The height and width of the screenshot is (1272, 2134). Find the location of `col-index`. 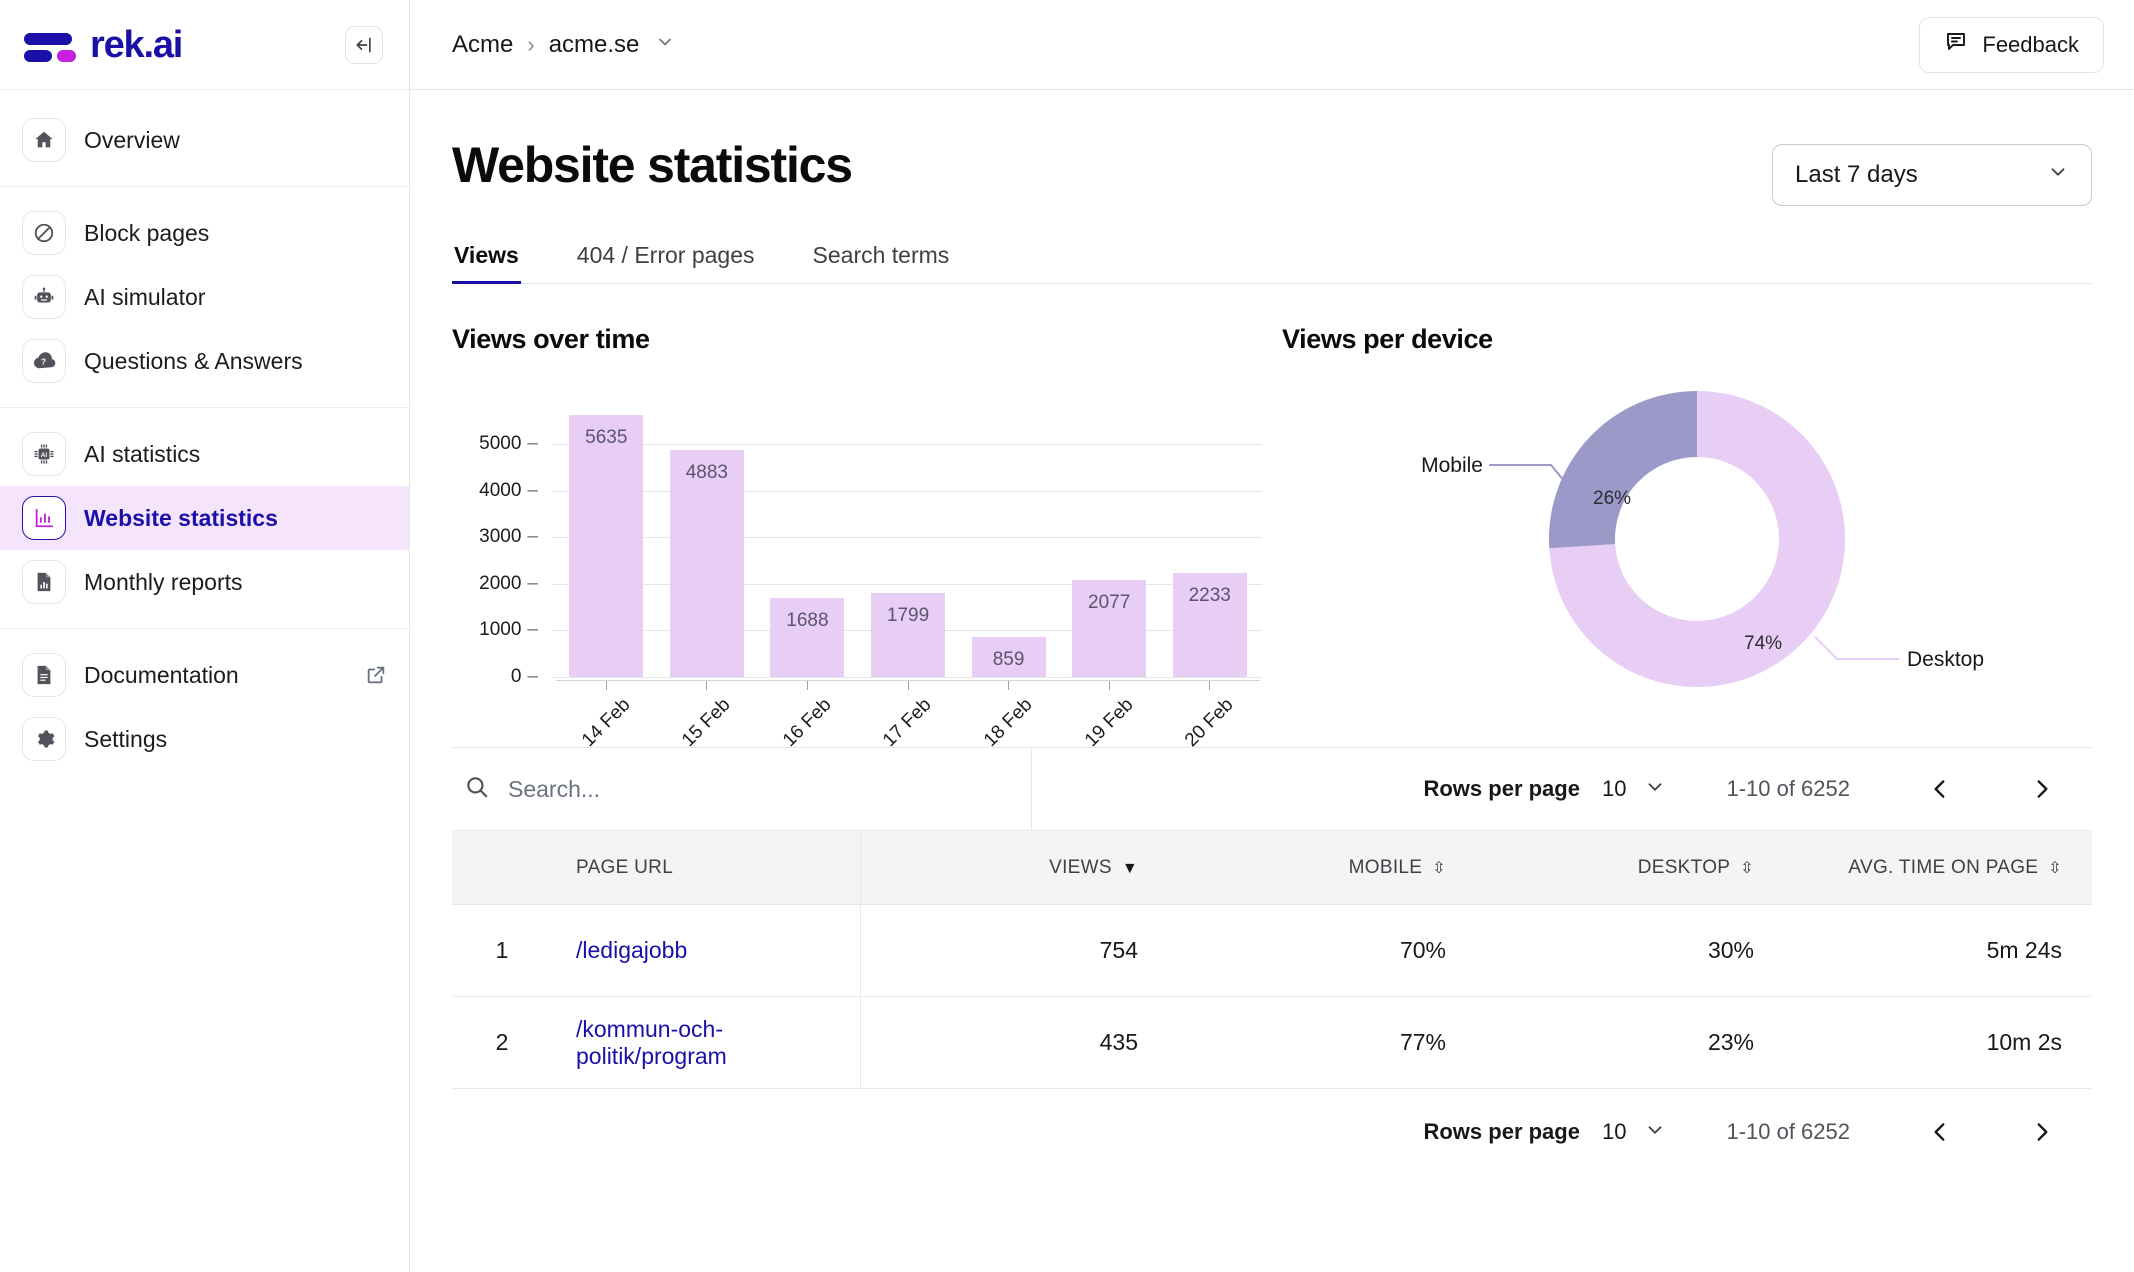

col-index is located at coordinates (502, 867).